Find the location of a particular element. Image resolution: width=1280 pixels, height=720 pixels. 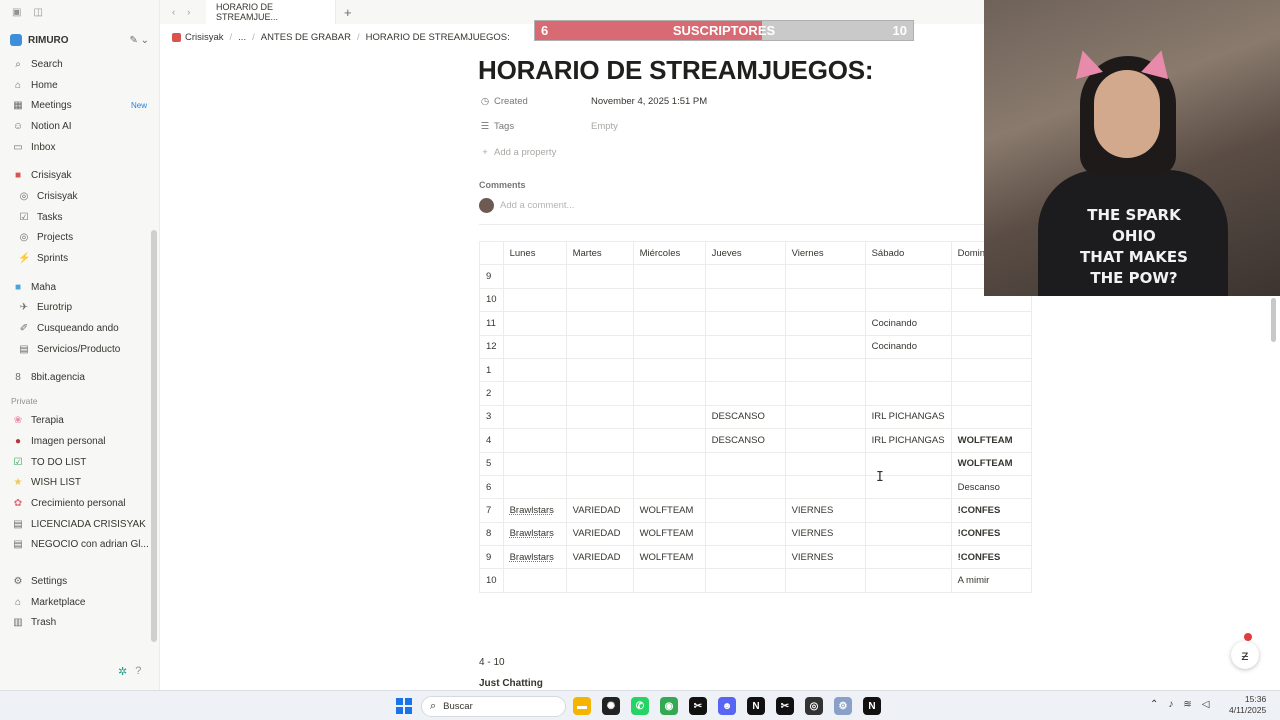

breadcrumb-item: HORARIO DE STREAMJUEGOS: is located at coordinates (438, 37).